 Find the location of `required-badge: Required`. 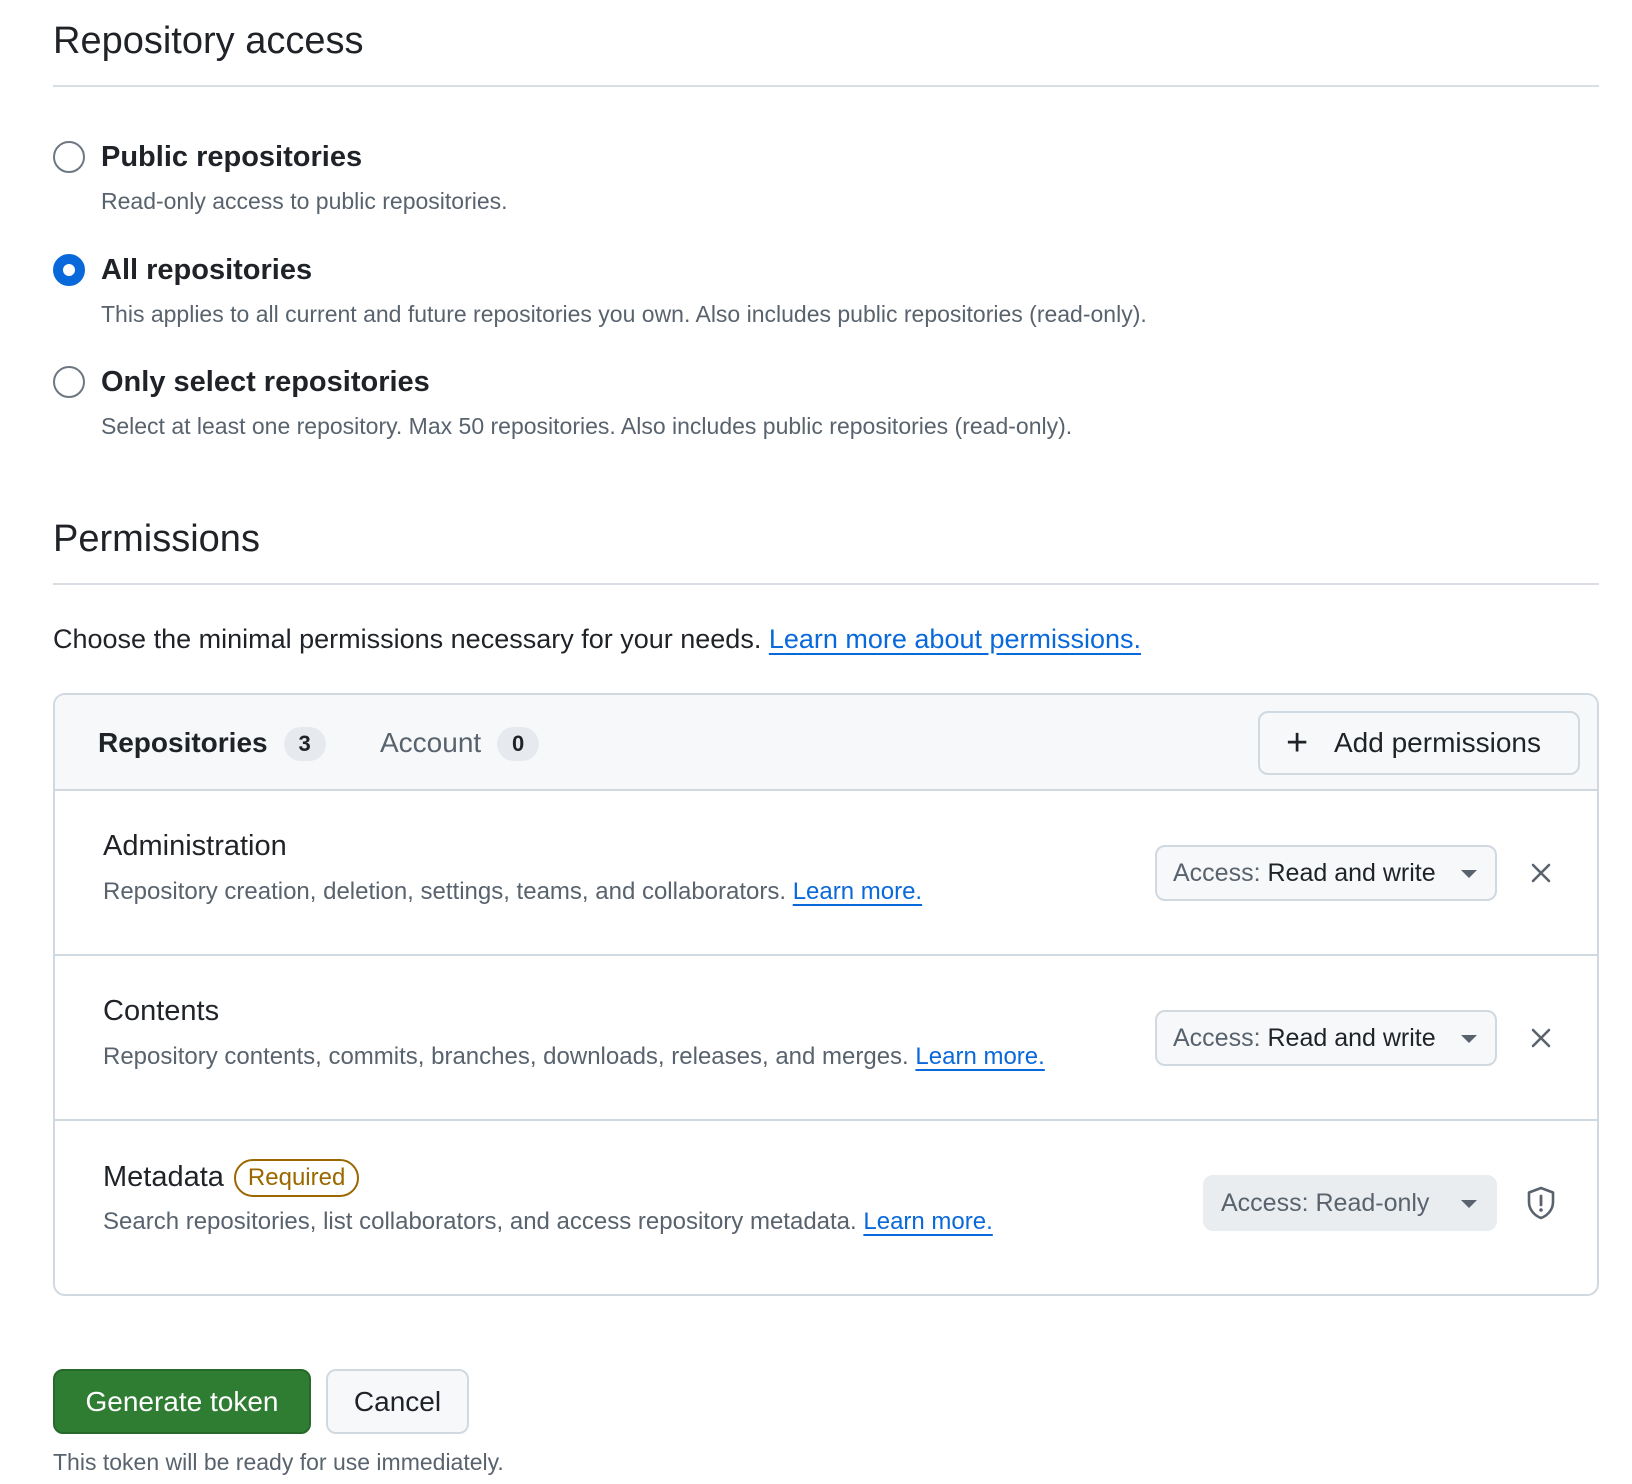

required-badge: Required is located at coordinates (296, 1178).